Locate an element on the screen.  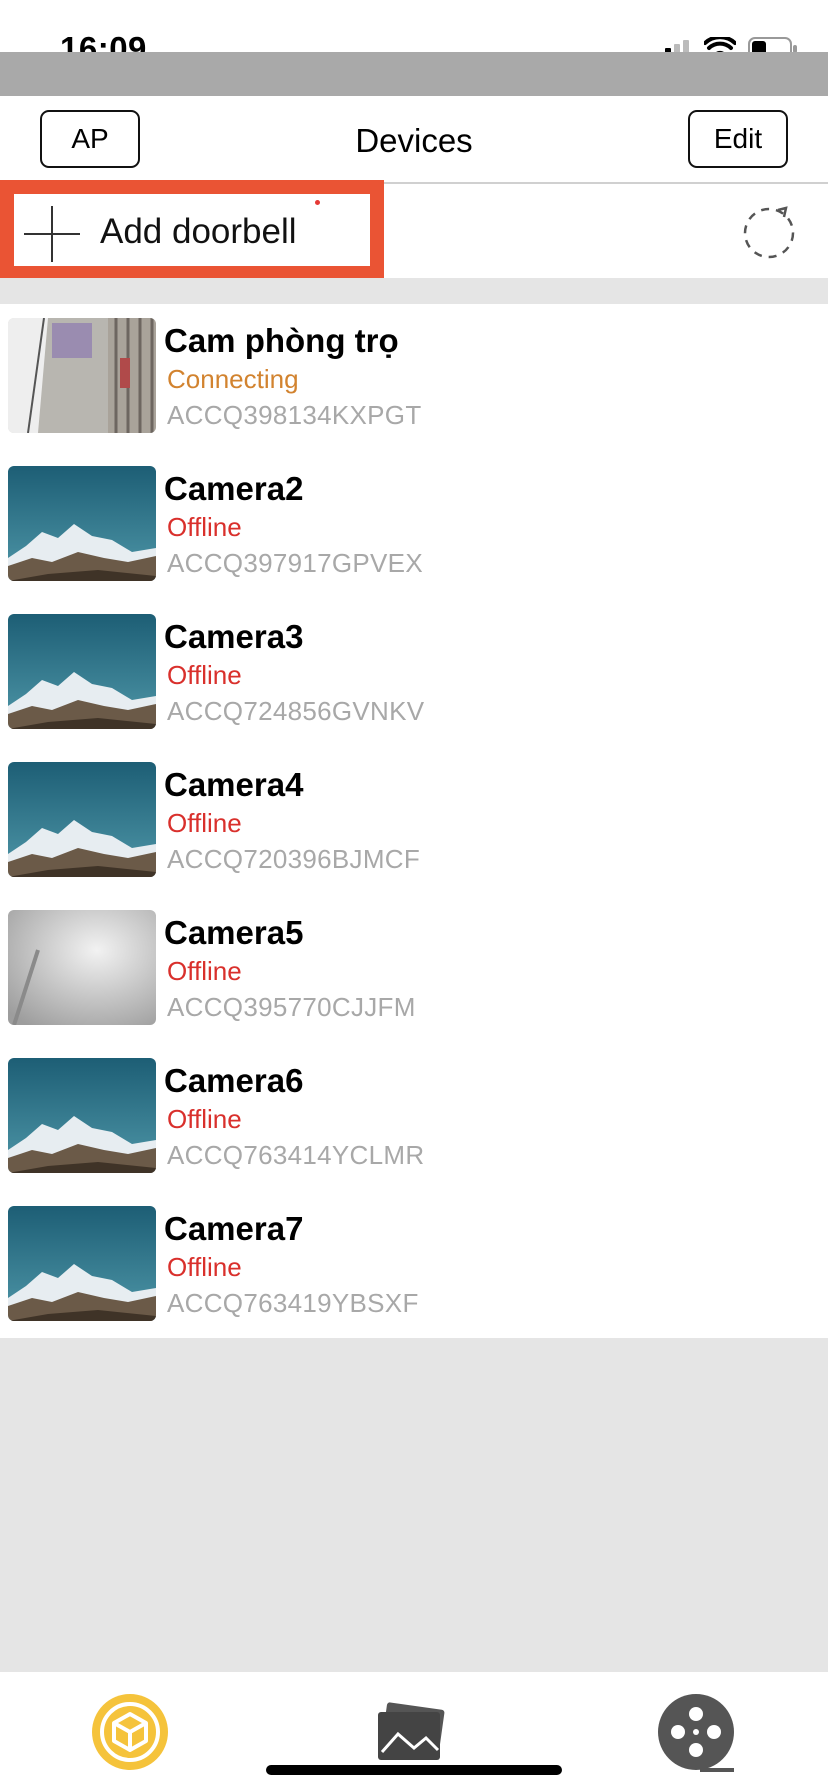
devices-tab-icon is located at coordinates (130, 1732).